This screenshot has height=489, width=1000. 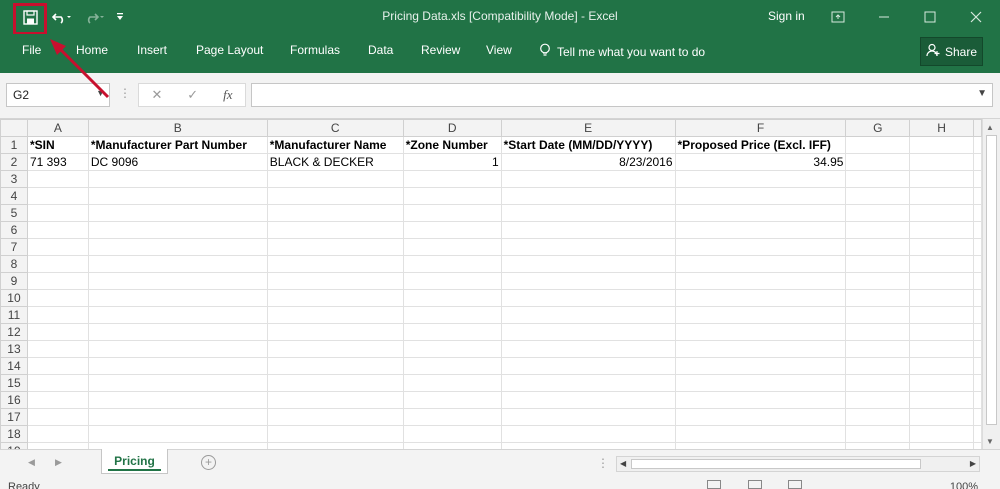 What do you see at coordinates (177, 162) in the screenshot?
I see `cell: DC 9096` at bounding box center [177, 162].